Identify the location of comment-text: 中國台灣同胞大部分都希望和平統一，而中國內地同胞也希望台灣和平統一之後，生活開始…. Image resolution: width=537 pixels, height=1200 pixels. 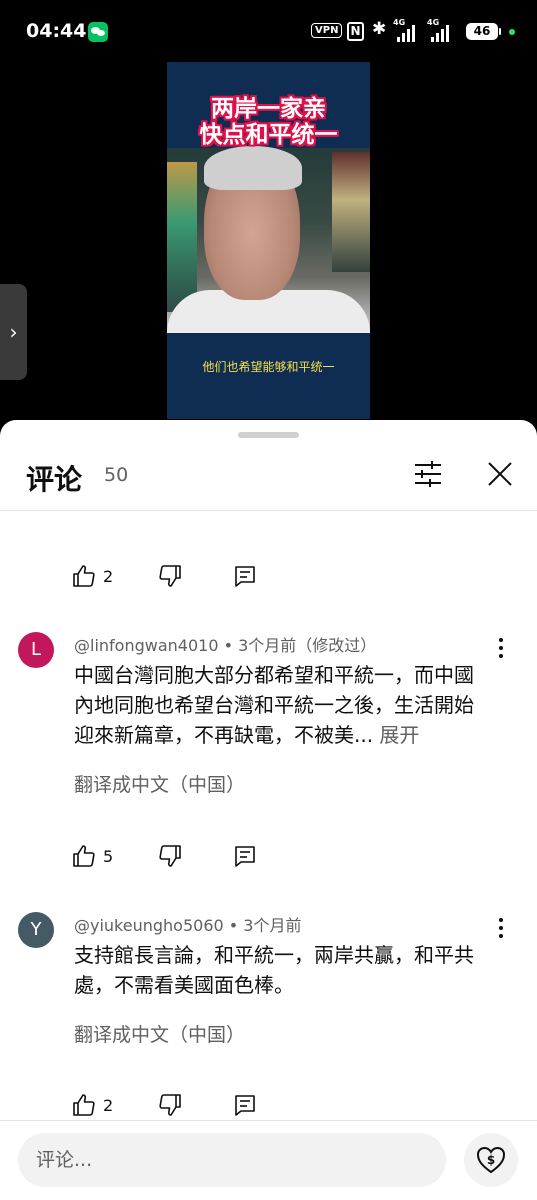
(274, 705).